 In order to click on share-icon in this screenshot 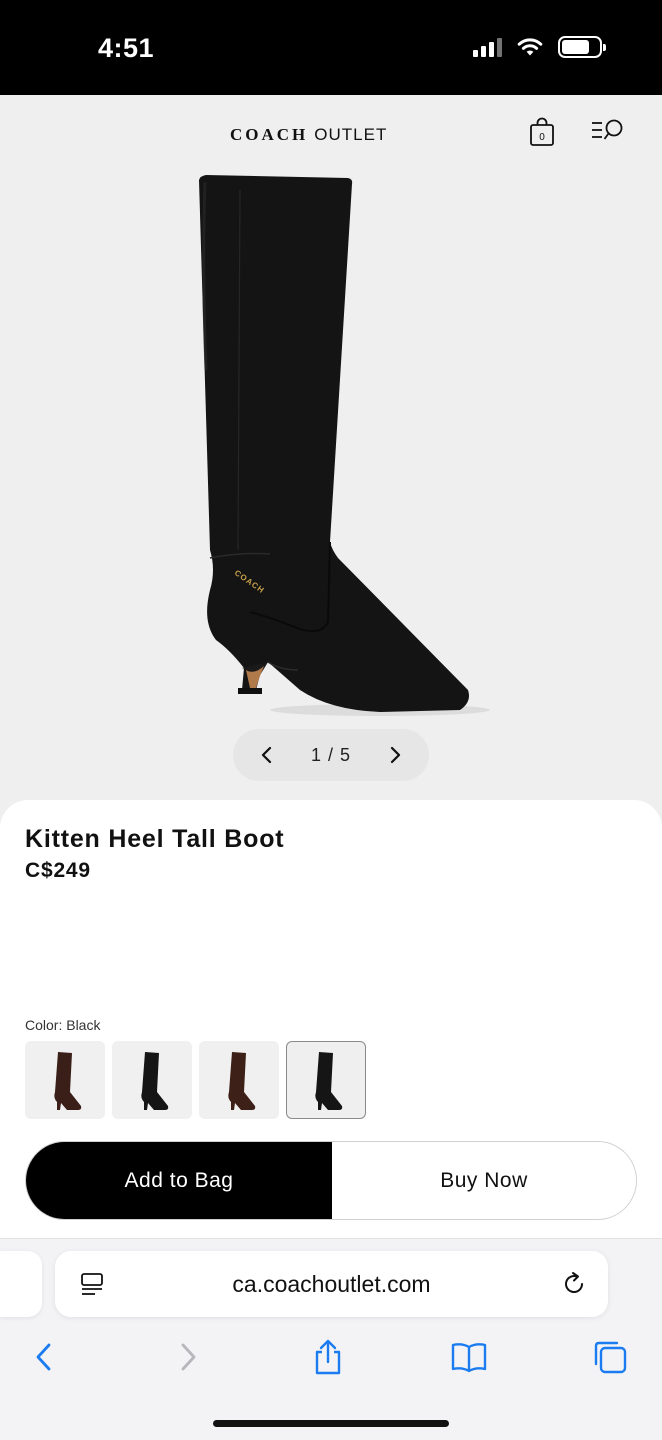, I will do `click(328, 1357)`.